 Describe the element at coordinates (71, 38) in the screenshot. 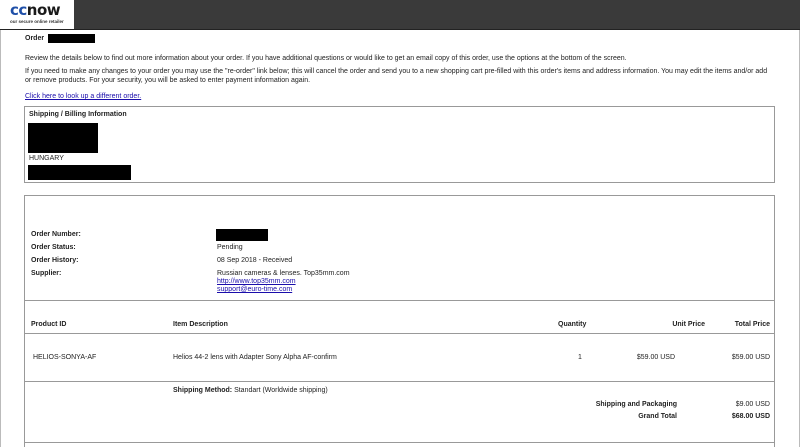

I see `redacted-order-id` at that location.